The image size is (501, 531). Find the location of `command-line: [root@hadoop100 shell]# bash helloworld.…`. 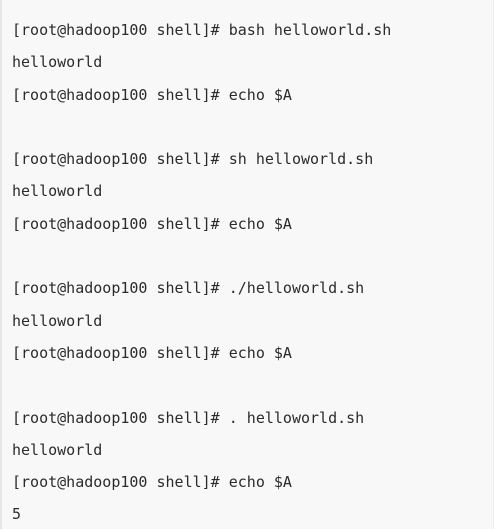

command-line: [root@hadoop100 shell]# bash helloworld.… is located at coordinates (202, 30).